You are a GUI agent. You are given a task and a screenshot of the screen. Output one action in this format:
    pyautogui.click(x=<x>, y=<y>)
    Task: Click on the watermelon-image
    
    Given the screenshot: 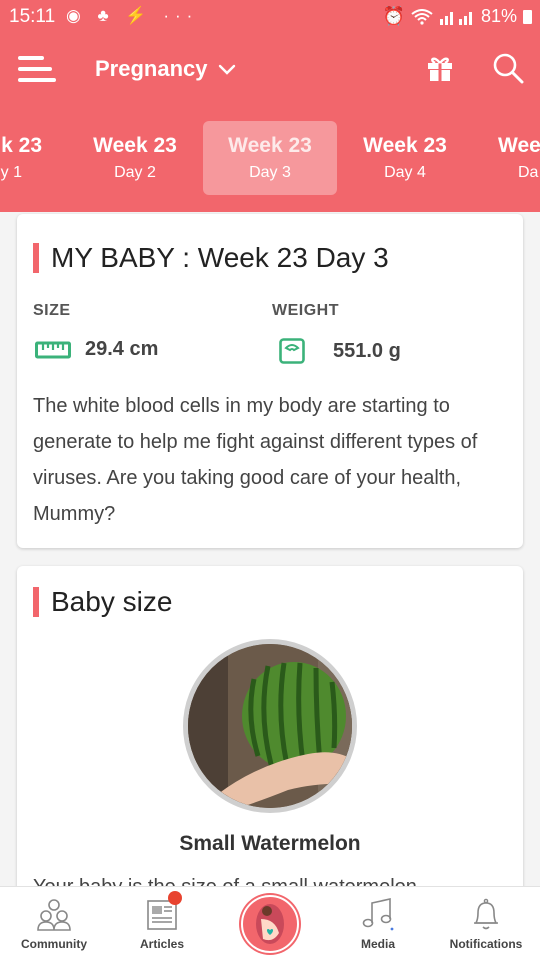 What is the action you would take?
    pyautogui.click(x=270, y=726)
    